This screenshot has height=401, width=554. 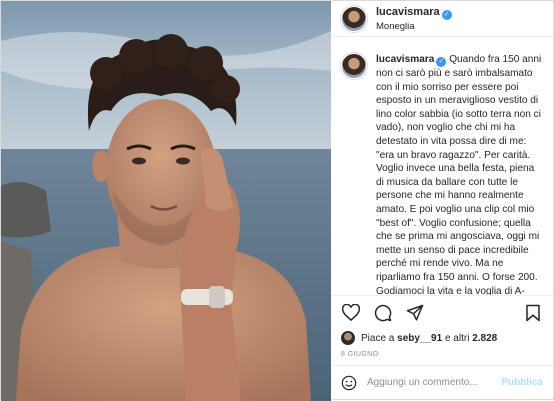 I want to click on comment-box: Pubblica, so click(x=442, y=382).